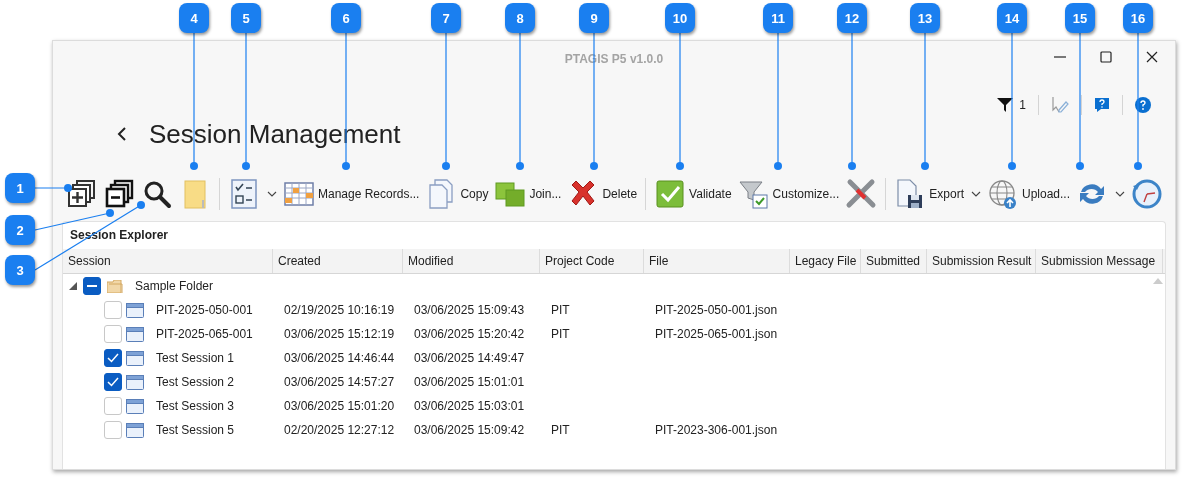 The height and width of the screenshot is (480, 1196). What do you see at coordinates (825, 261) in the screenshot?
I see `column-header: Legacy File` at bounding box center [825, 261].